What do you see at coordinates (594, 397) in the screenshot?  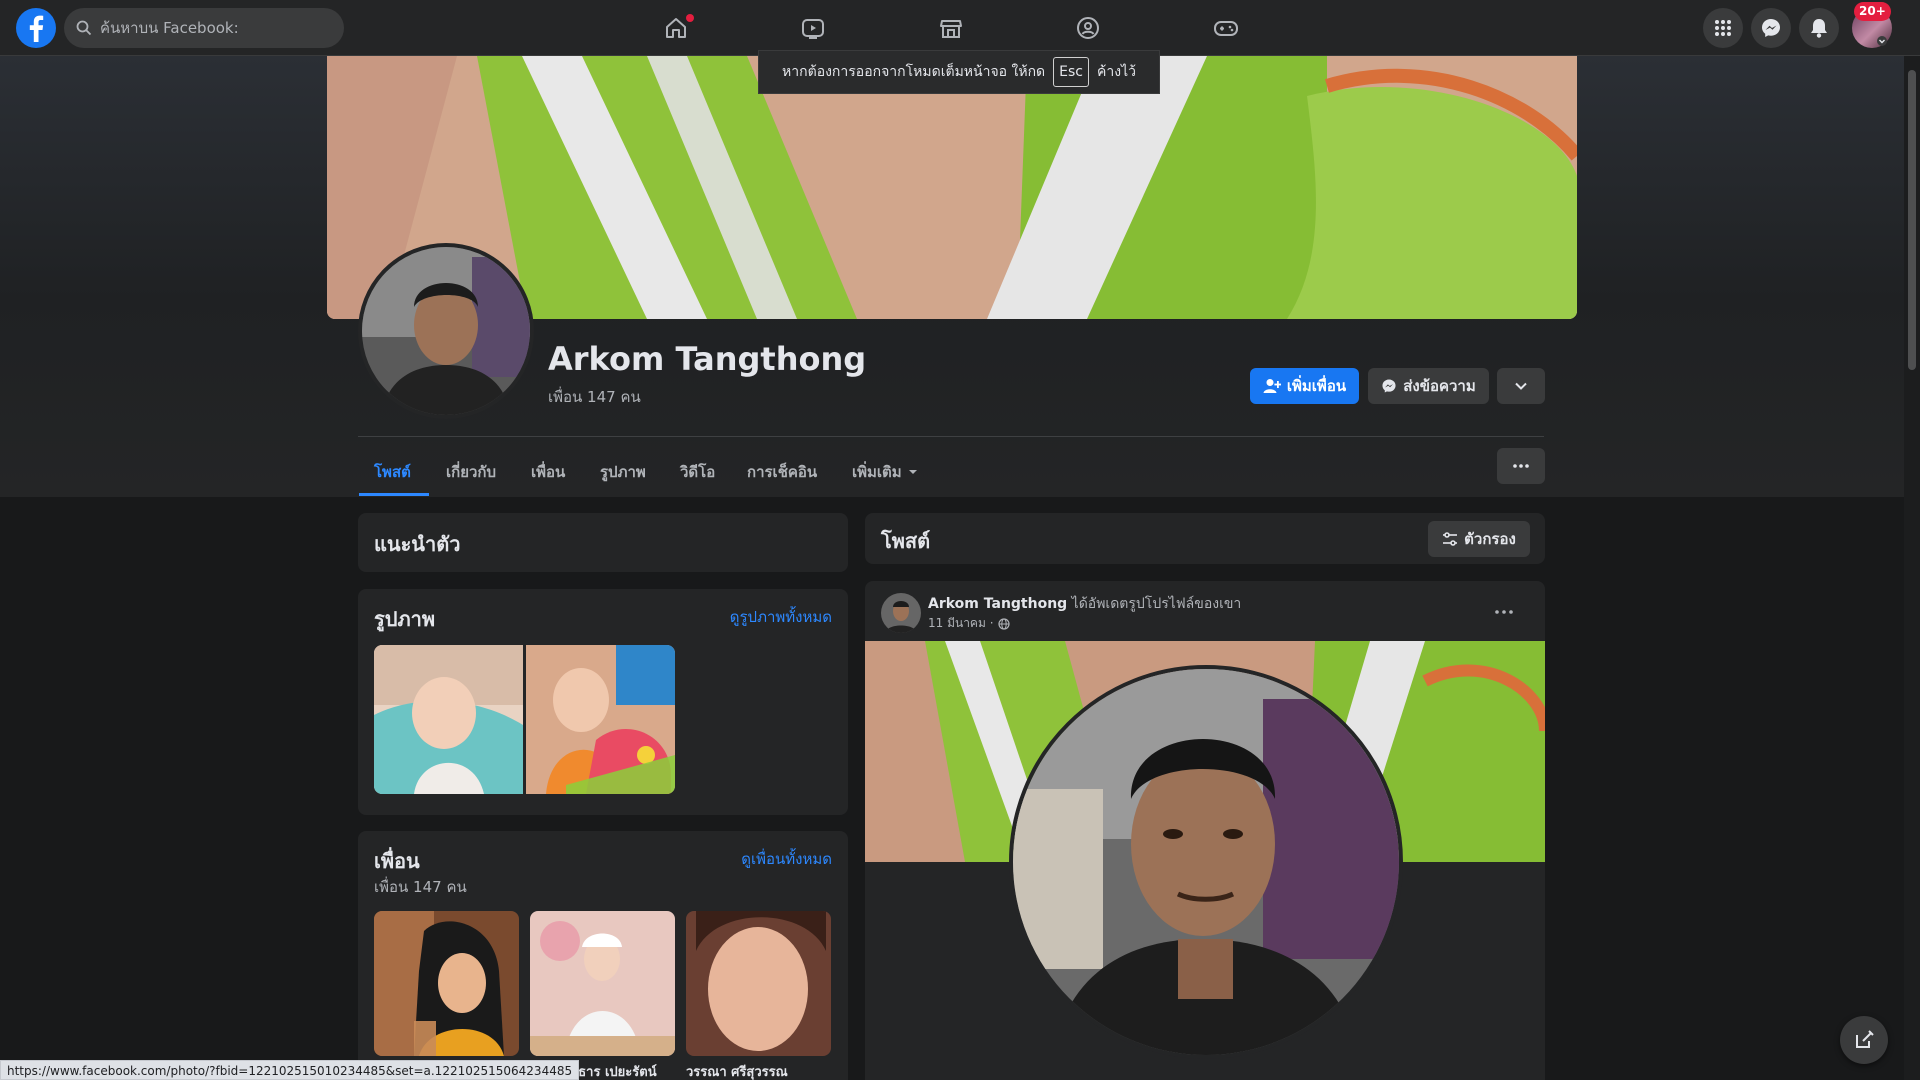 I see `profile-friends-count: เพื่อน 147 คน` at bounding box center [594, 397].